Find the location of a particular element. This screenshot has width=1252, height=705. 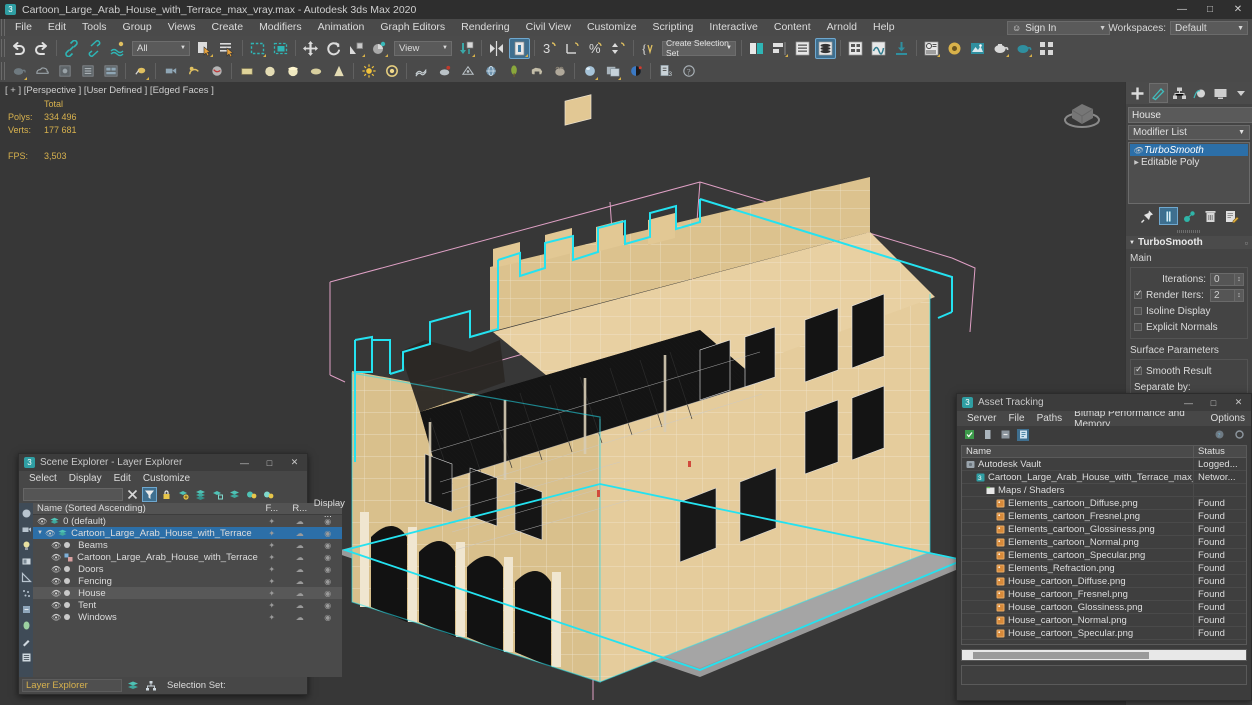

menu-select: Select is located at coordinates (43, 478).